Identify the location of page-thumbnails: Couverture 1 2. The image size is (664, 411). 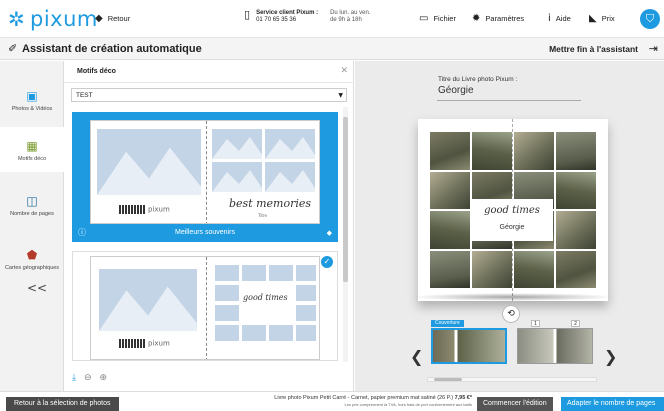
(512, 343).